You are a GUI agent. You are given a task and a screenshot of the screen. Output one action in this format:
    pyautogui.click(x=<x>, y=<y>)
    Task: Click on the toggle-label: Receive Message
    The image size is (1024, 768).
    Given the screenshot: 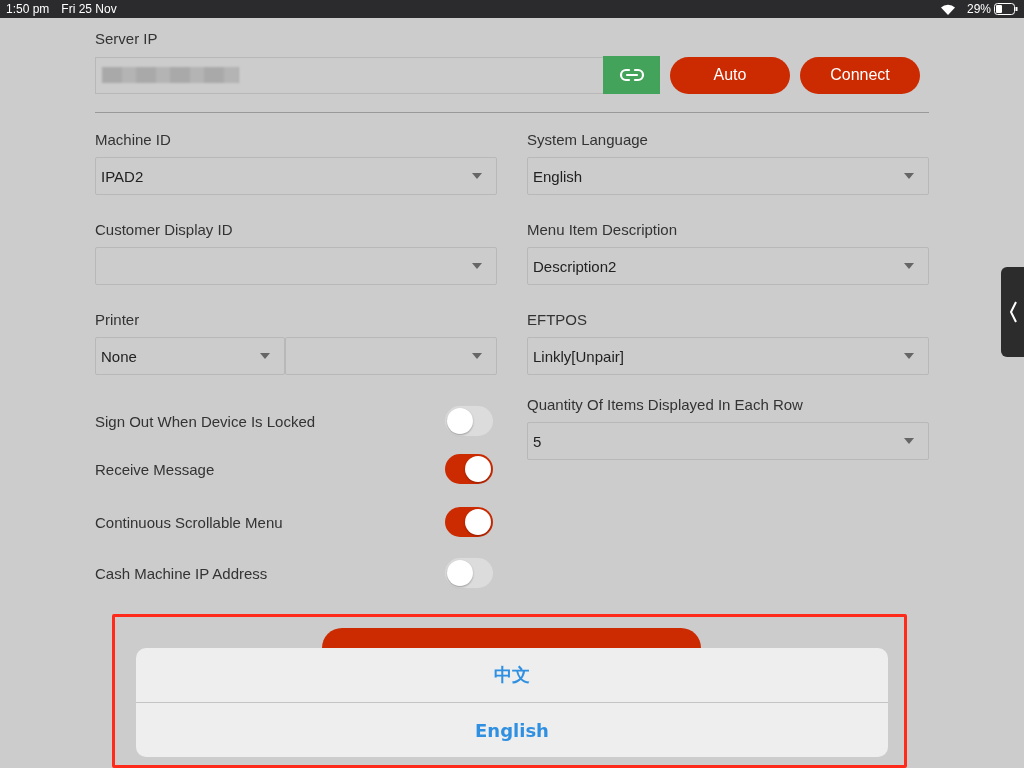 What is the action you would take?
    pyautogui.click(x=155, y=469)
    